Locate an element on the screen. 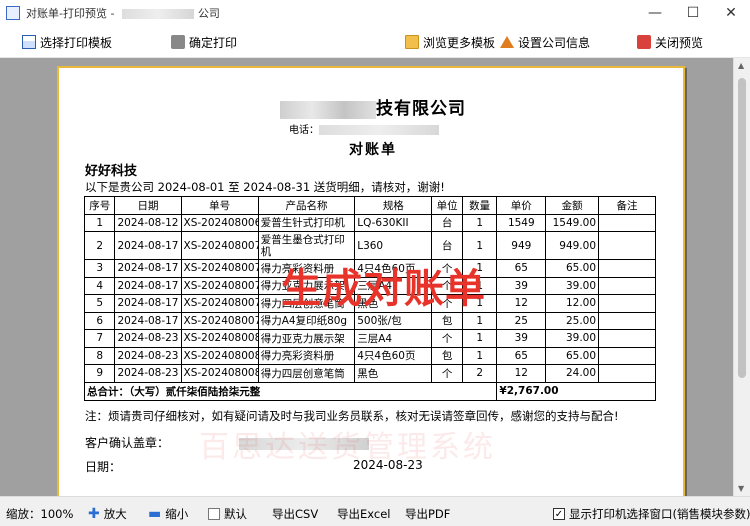 This screenshot has height=526, width=750. table-cell: 2024-08-12 is located at coordinates (148, 222).